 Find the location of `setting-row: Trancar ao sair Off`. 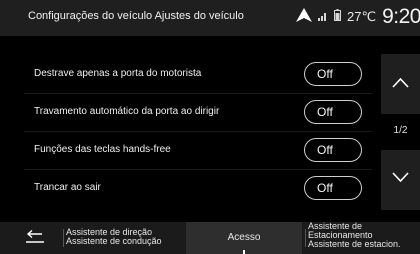

setting-row: Trancar ao sair Off is located at coordinates (198, 189).